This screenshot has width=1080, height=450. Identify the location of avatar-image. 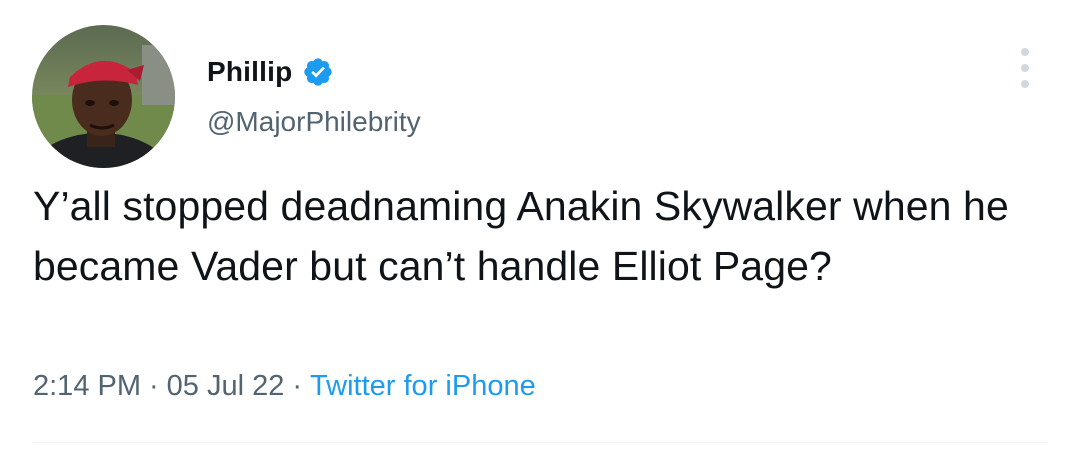
(103, 96).